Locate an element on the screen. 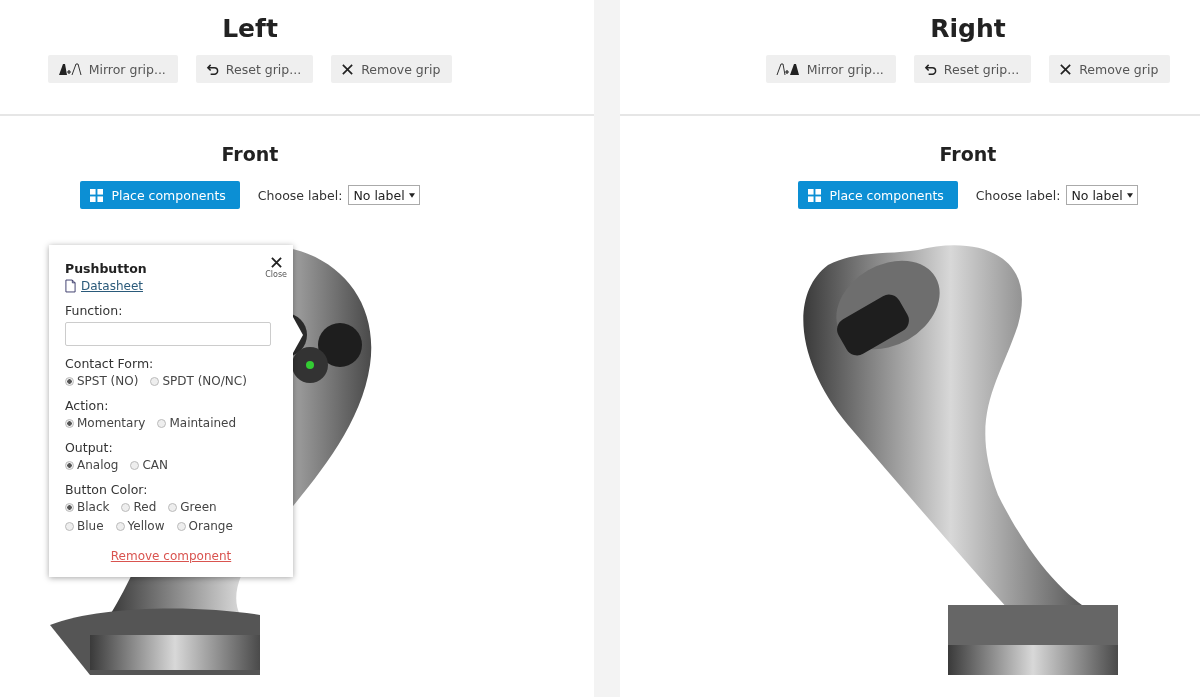 Image resolution: width=1200 pixels, height=697 pixels. close-button: Close is located at coordinates (276, 268).